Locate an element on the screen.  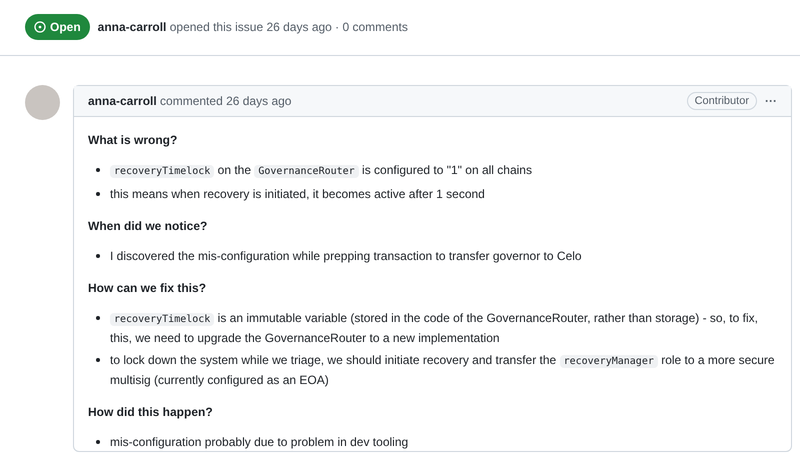
section-heading: What is wrong? is located at coordinates (133, 140).